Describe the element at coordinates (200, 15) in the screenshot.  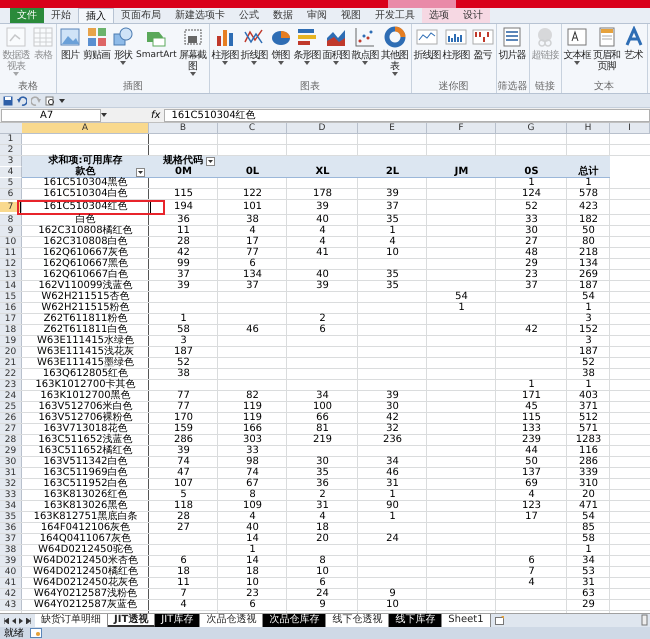
I see `ribbon-tab: 新建选项卡` at that location.